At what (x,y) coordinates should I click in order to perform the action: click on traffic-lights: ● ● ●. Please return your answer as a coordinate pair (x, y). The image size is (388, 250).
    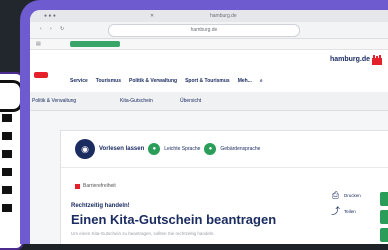
    Looking at the image, I should click on (50, 16).